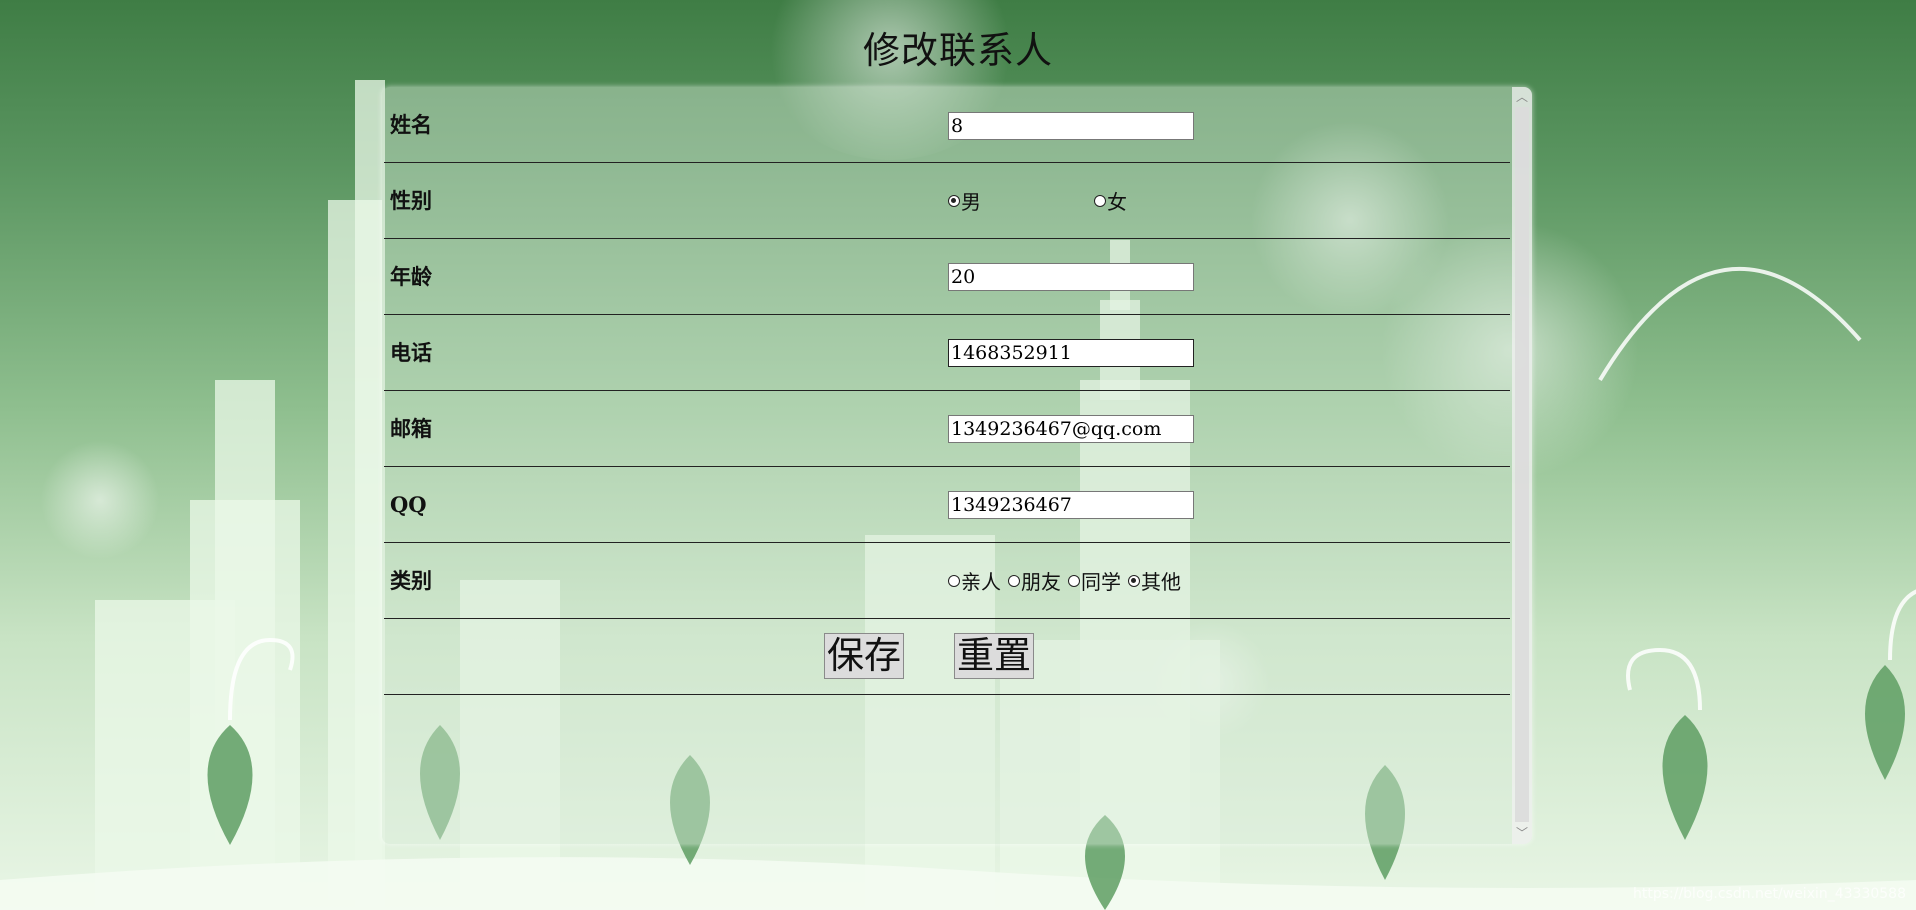 This screenshot has height=910, width=1916. What do you see at coordinates (958, 50) in the screenshot?
I see `page-title: 修改联系人` at bounding box center [958, 50].